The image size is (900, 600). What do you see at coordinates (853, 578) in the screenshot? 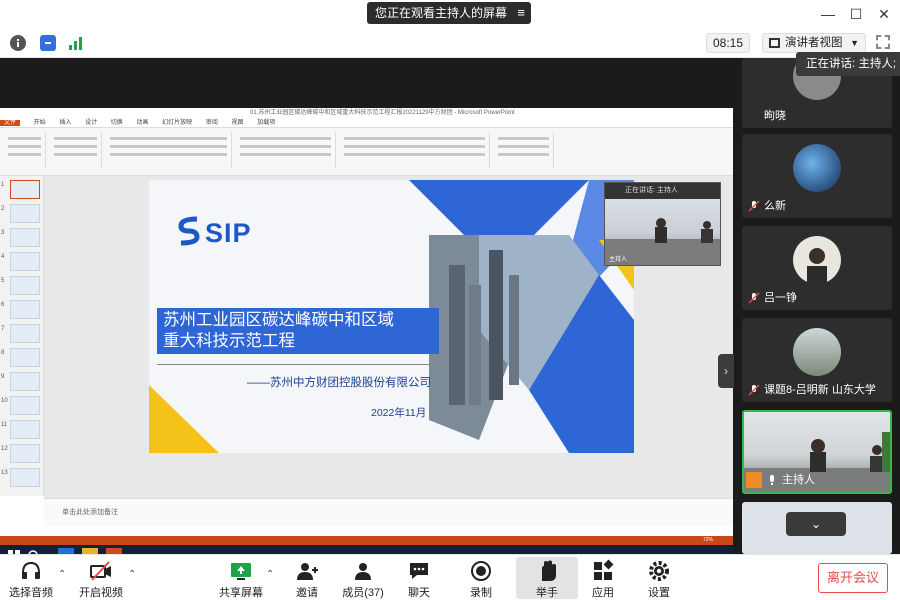
I see `leave-meeting-button: 离开会议` at bounding box center [853, 578].